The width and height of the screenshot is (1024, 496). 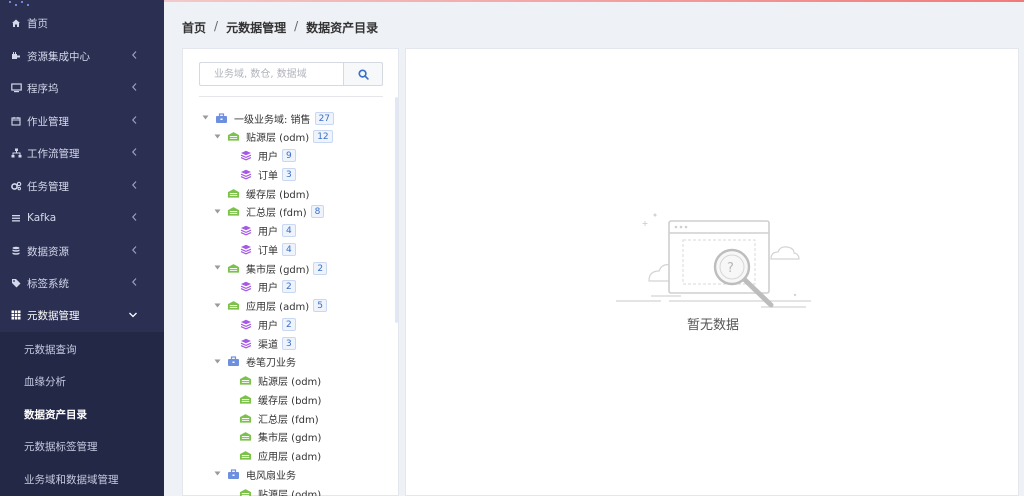 I want to click on sidebar-item-5: 任务管理, so click(x=82, y=186).